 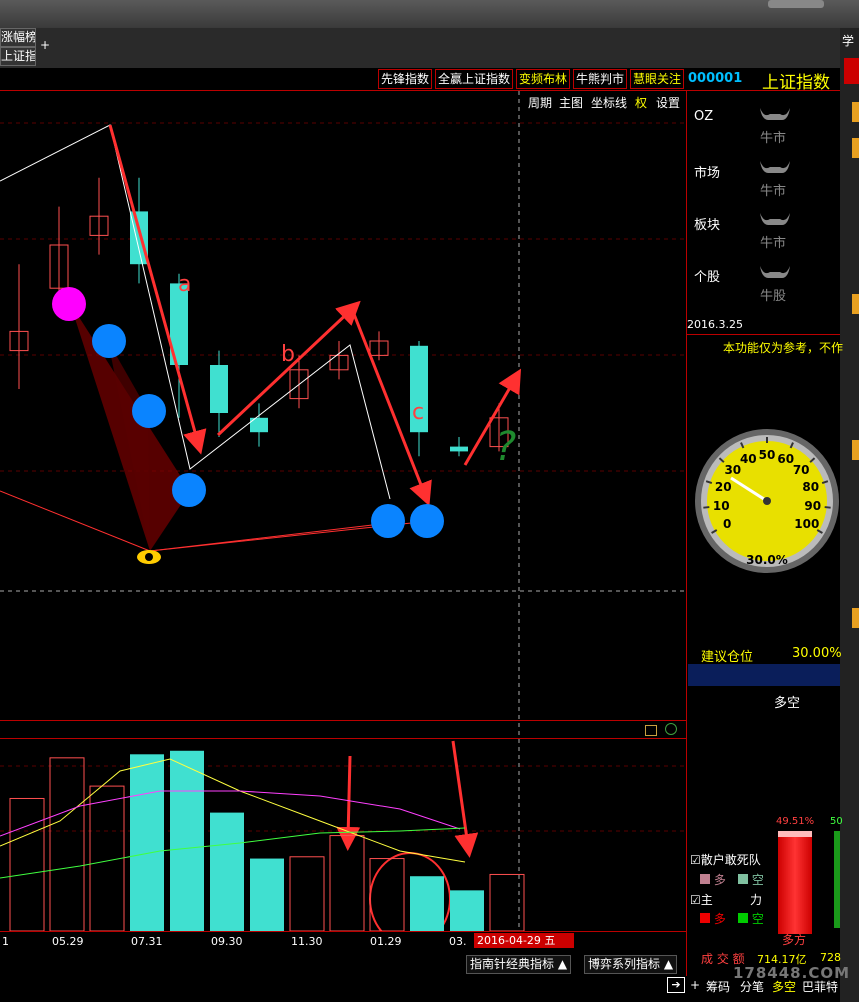 What do you see at coordinates (794, 940) in the screenshot?
I see `bull-side-label: 多方` at bounding box center [794, 940].